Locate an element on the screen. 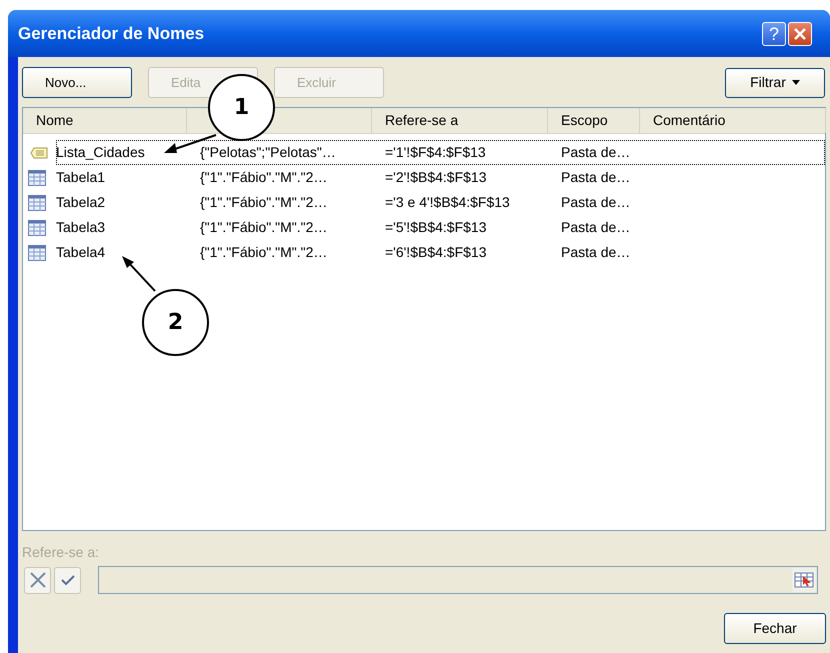 This screenshot has width=830, height=653. table-cell-text: Tabela3 is located at coordinates (81, 227).